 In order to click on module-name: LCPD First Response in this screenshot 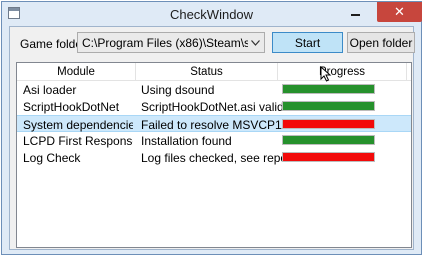, I will do `click(78, 141)`.